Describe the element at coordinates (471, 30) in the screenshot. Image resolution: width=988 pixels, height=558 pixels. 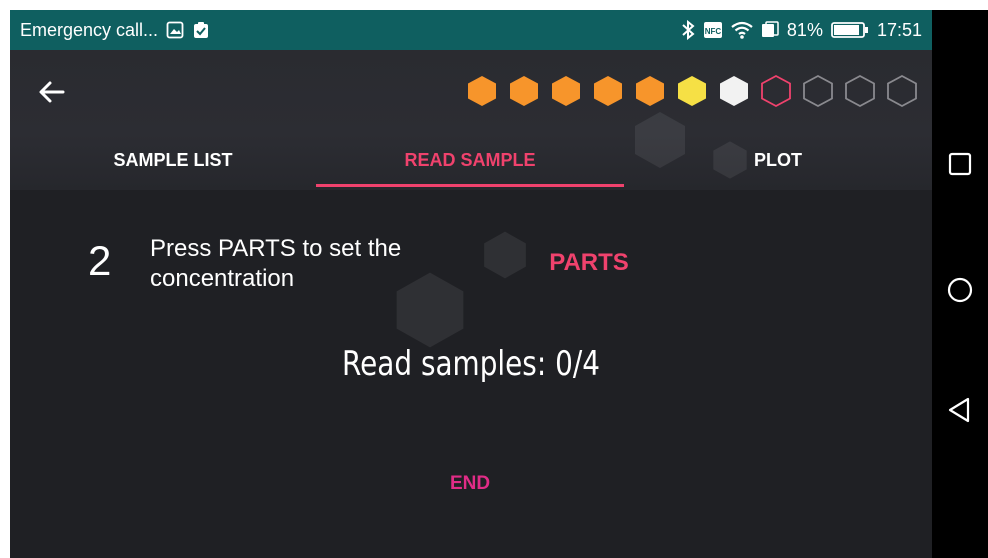
I see `status-bar: Emergency call... NFC 81% 17:51` at that location.